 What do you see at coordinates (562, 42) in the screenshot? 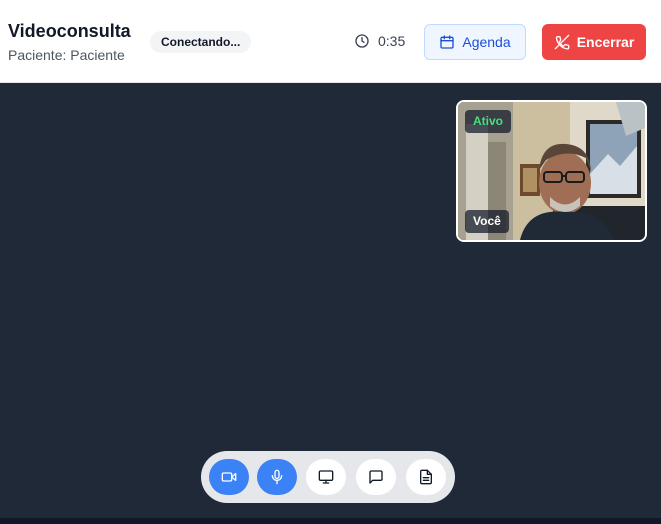
I see `phone-off-icon` at bounding box center [562, 42].